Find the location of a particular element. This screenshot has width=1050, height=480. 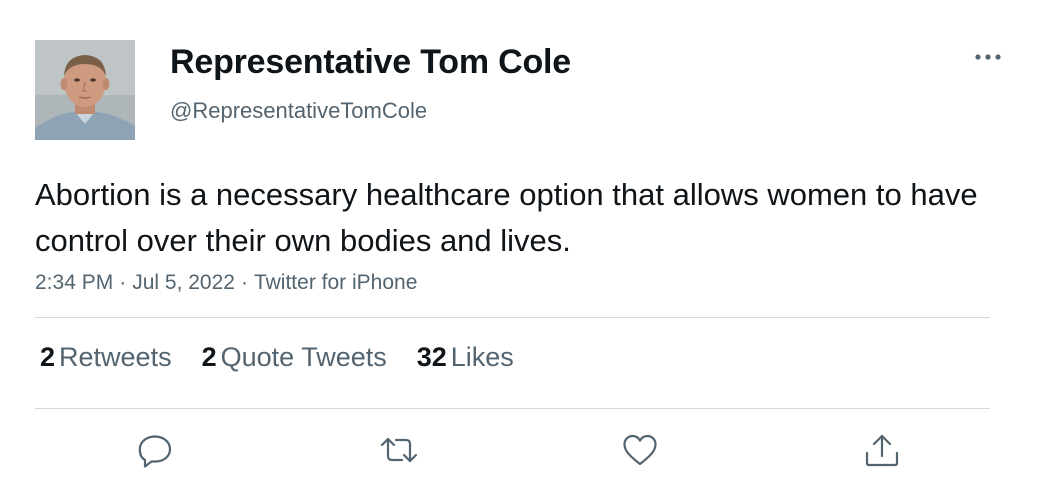

tweet-action-bar is located at coordinates (525, 450).